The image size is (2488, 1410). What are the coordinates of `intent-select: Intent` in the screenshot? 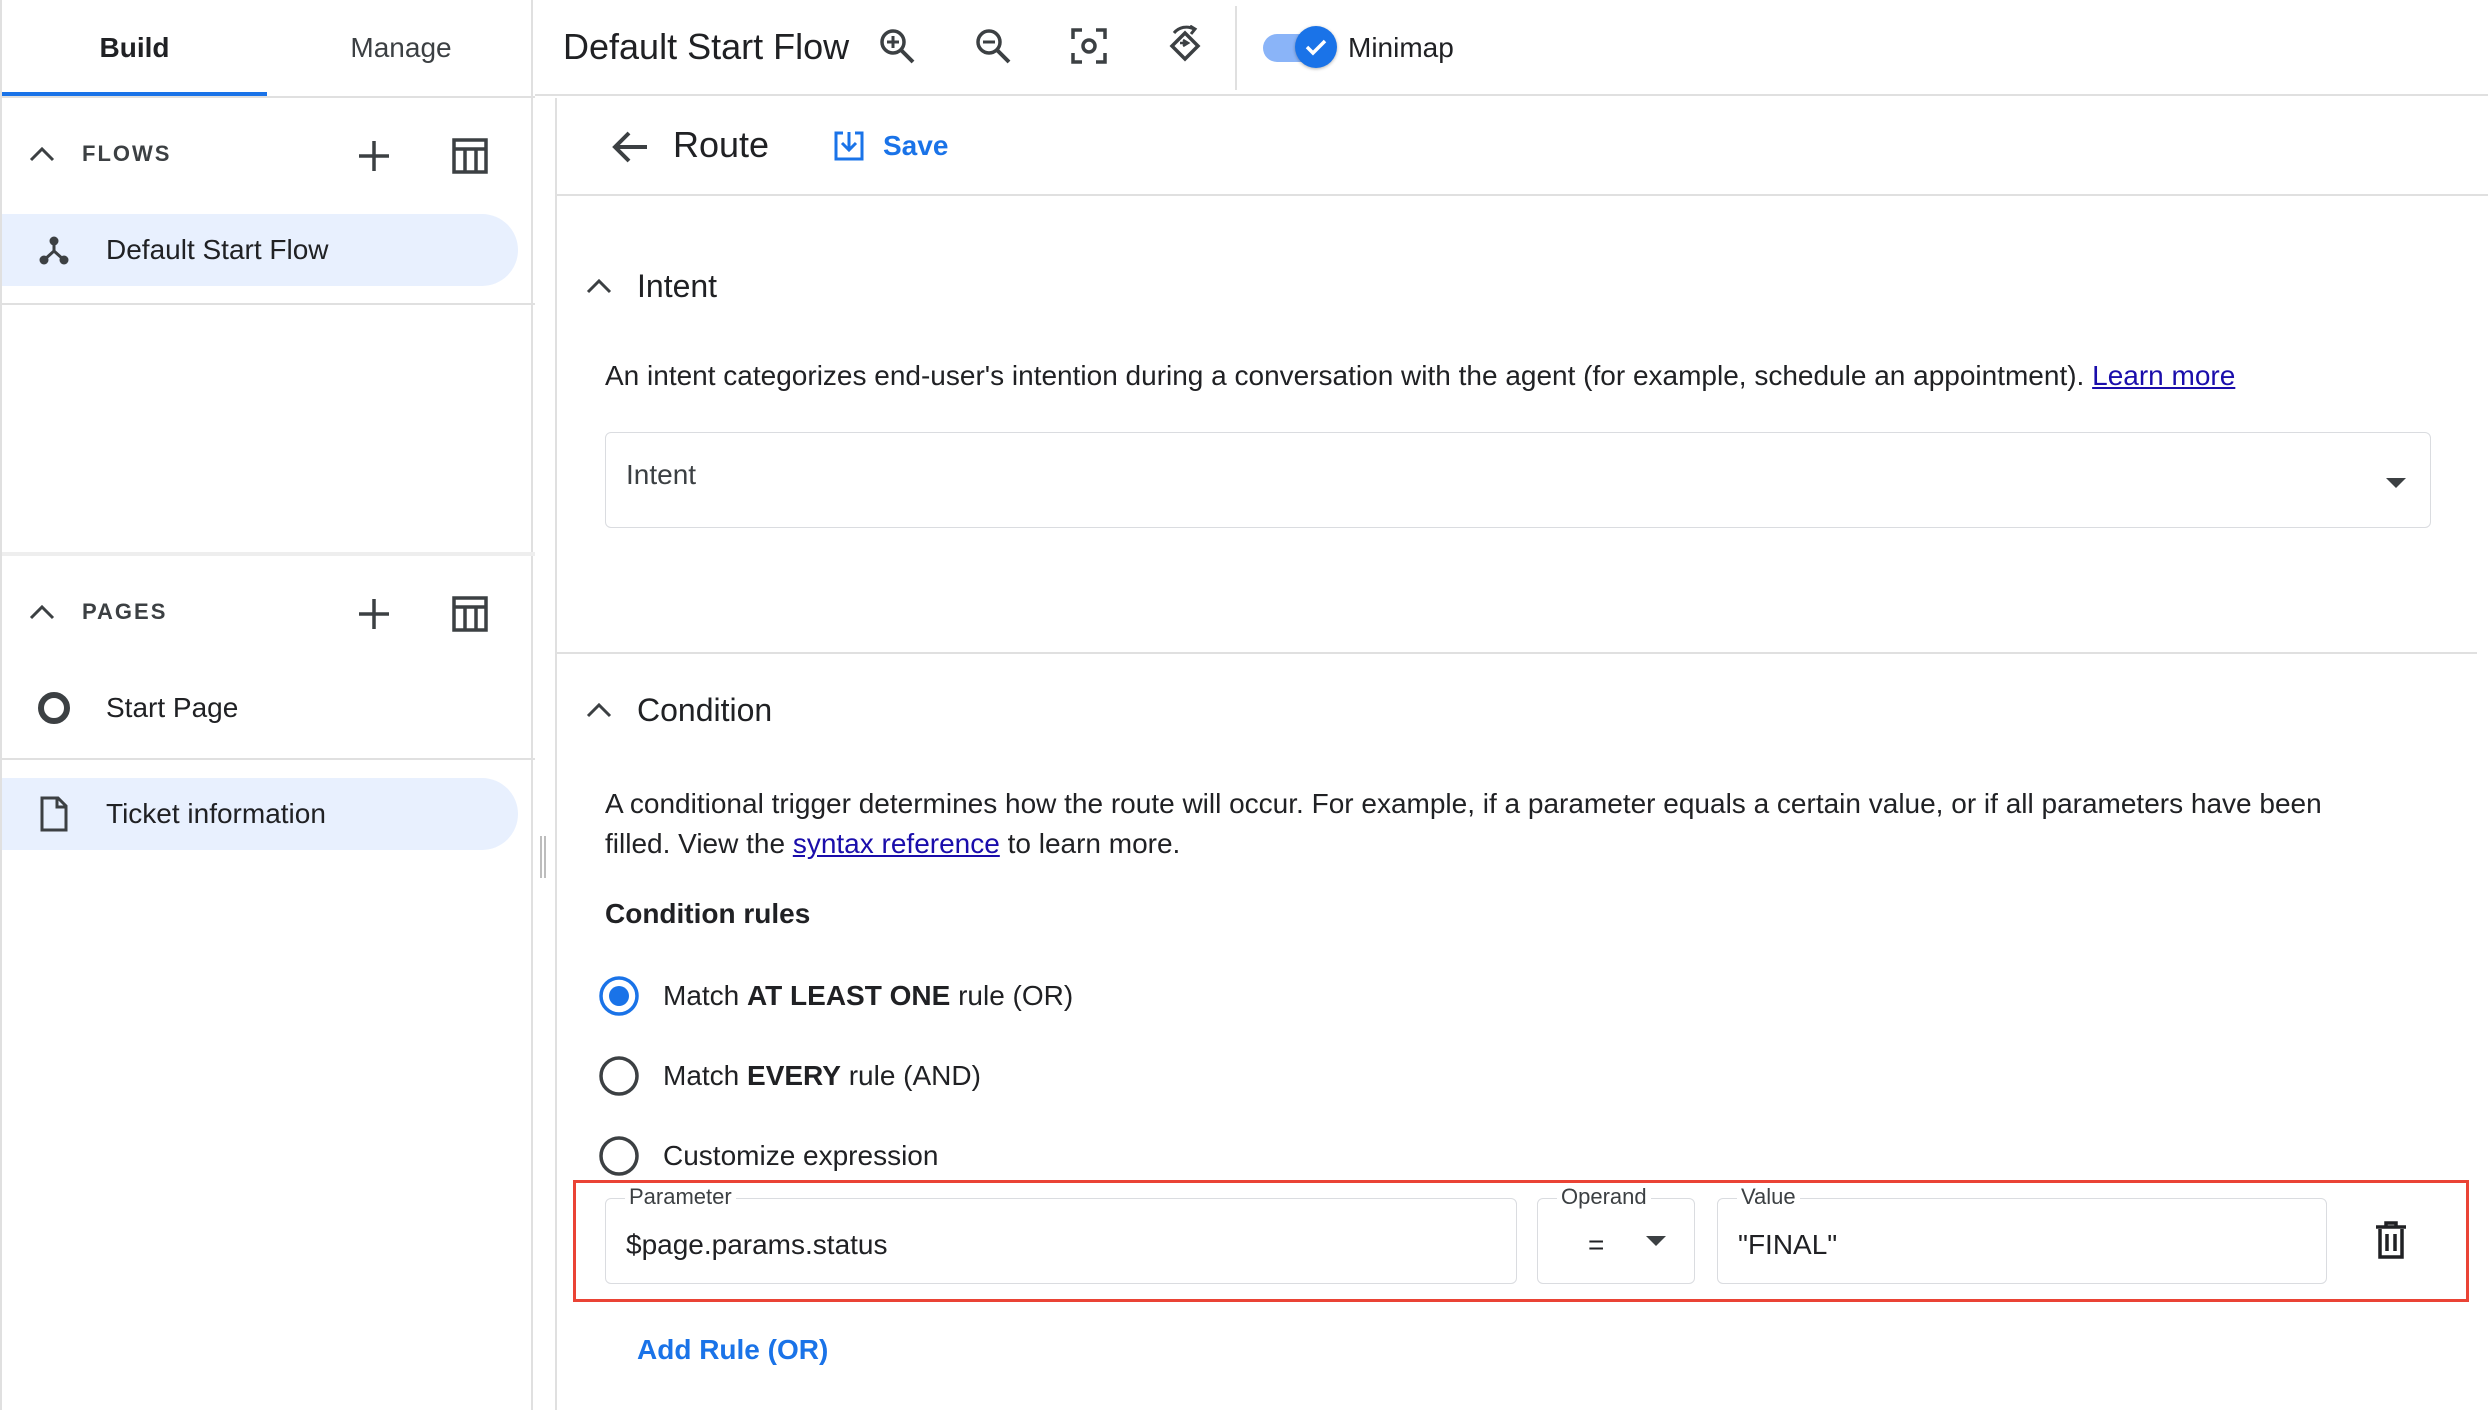 It's located at (1518, 480).